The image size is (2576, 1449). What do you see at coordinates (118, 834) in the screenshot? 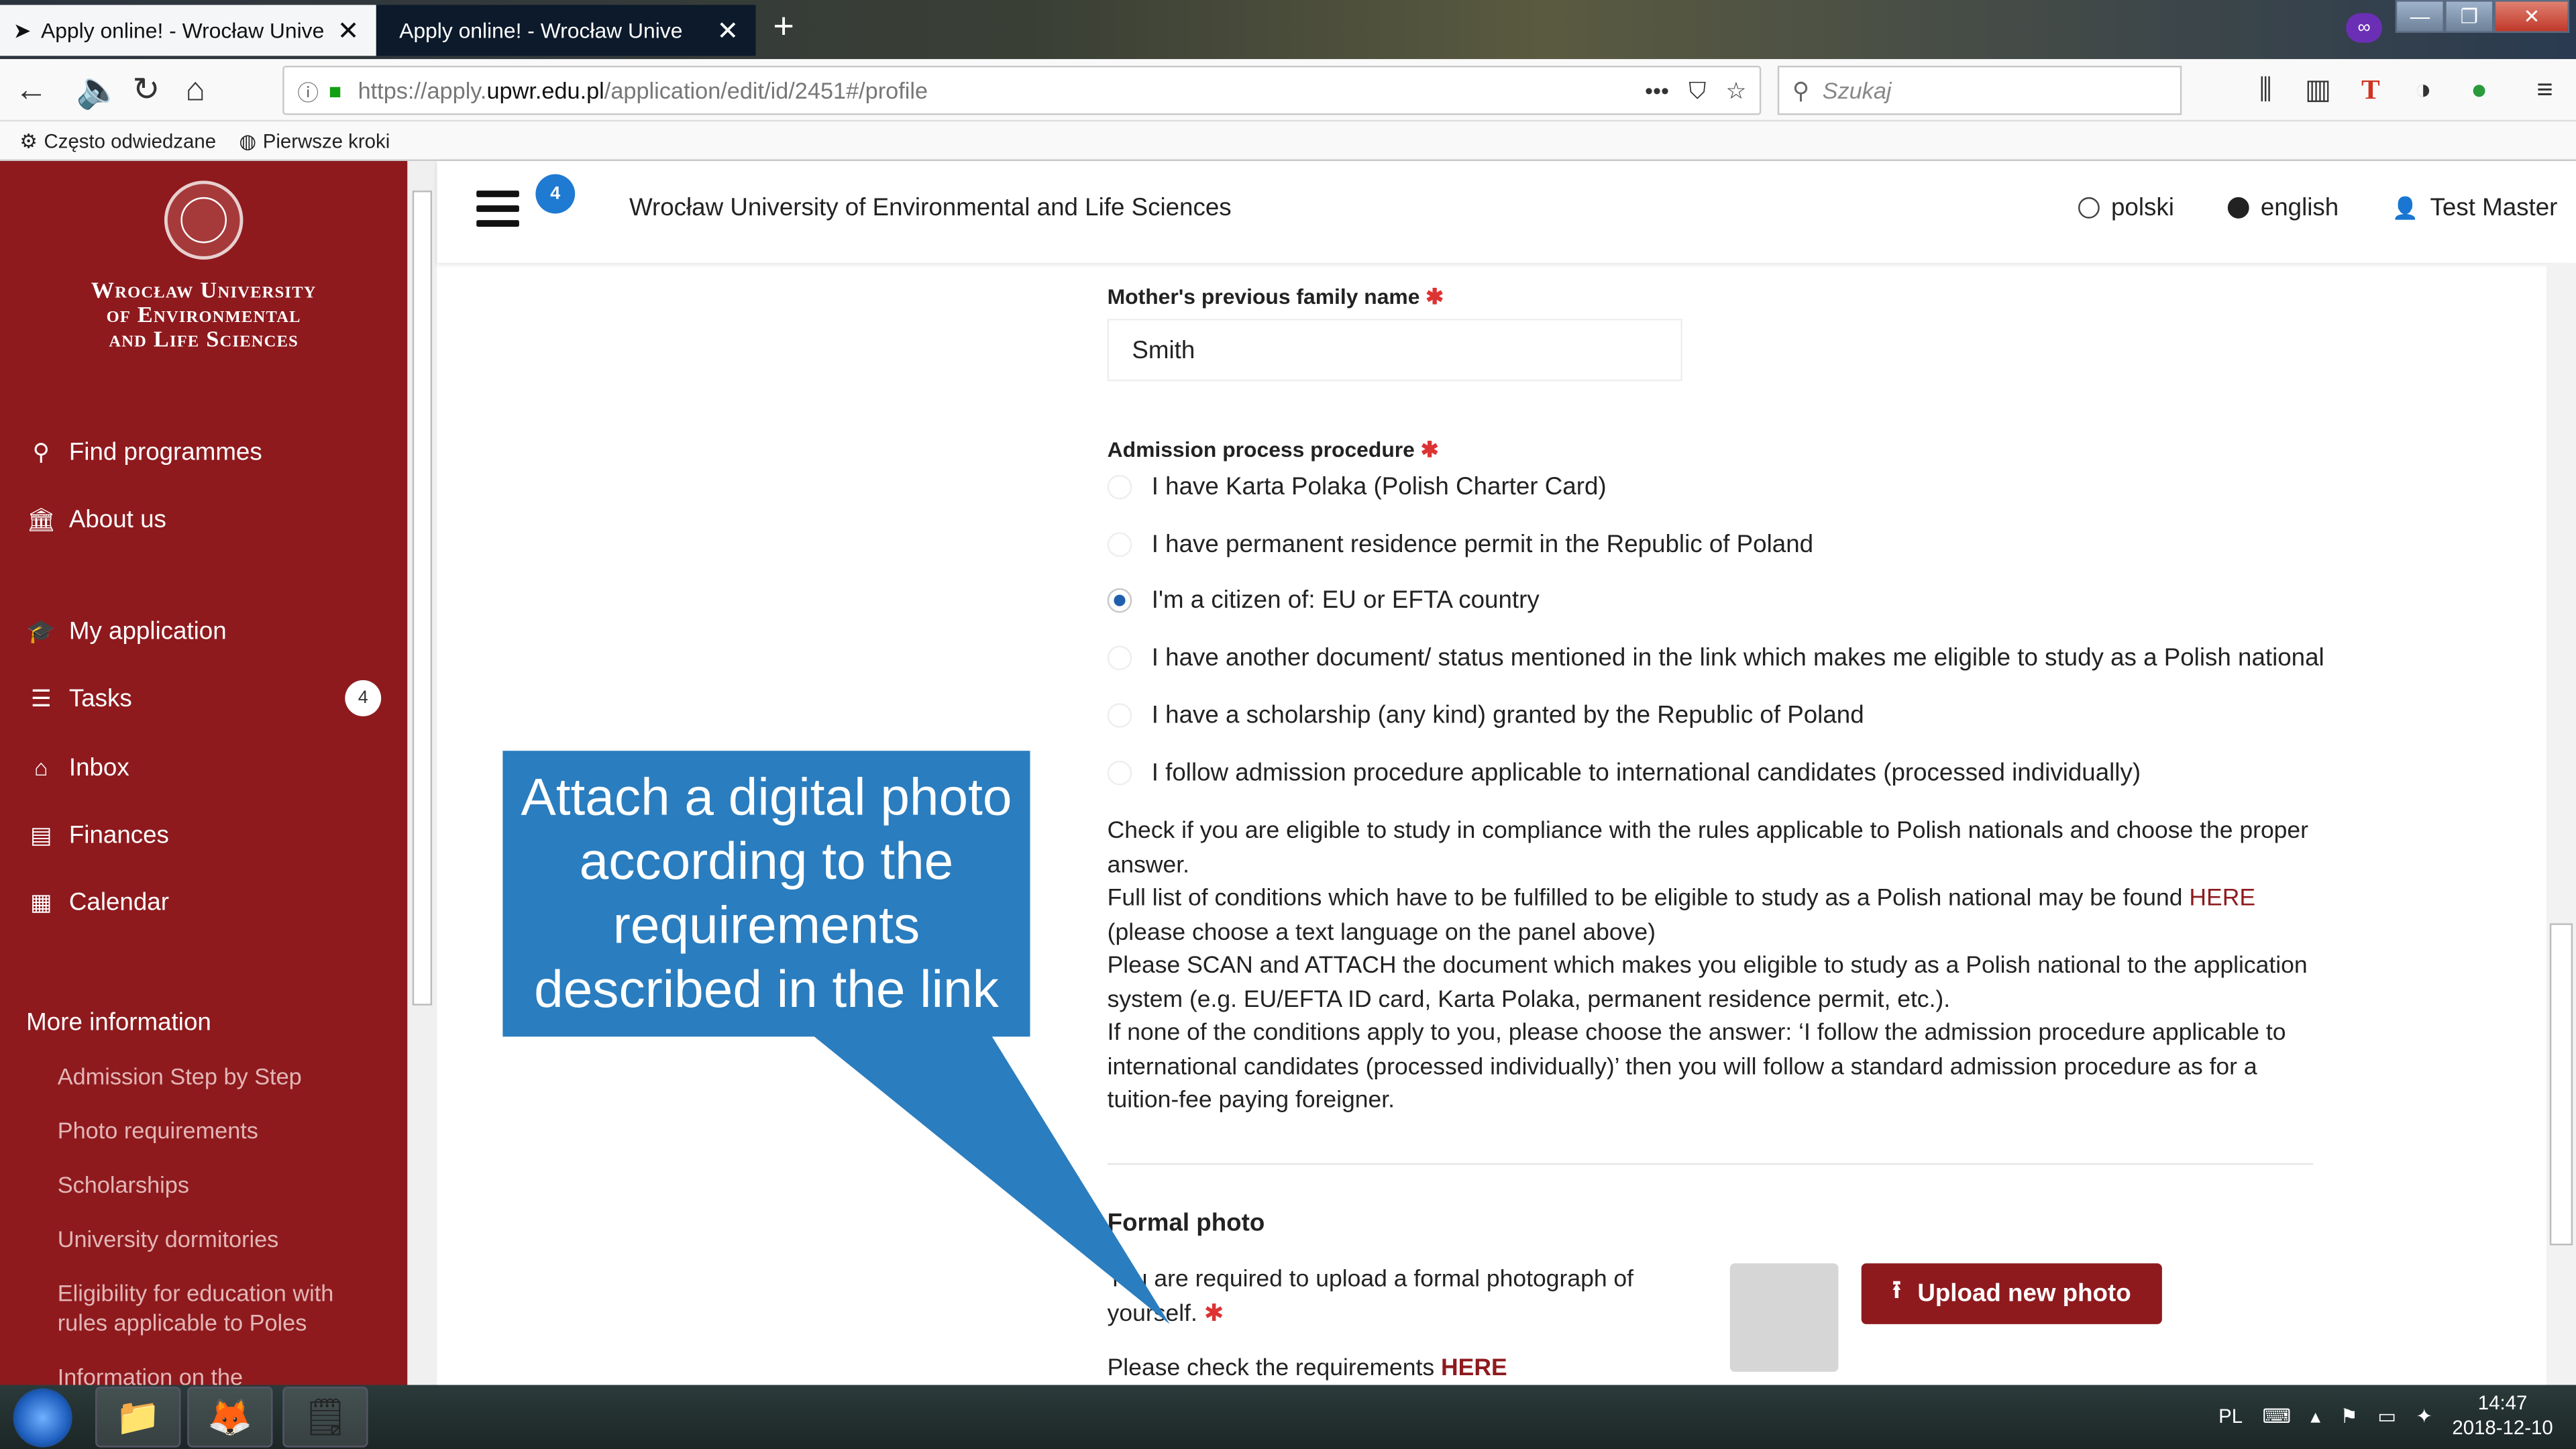
I see `sidebar-item-label: Finances` at bounding box center [118, 834].